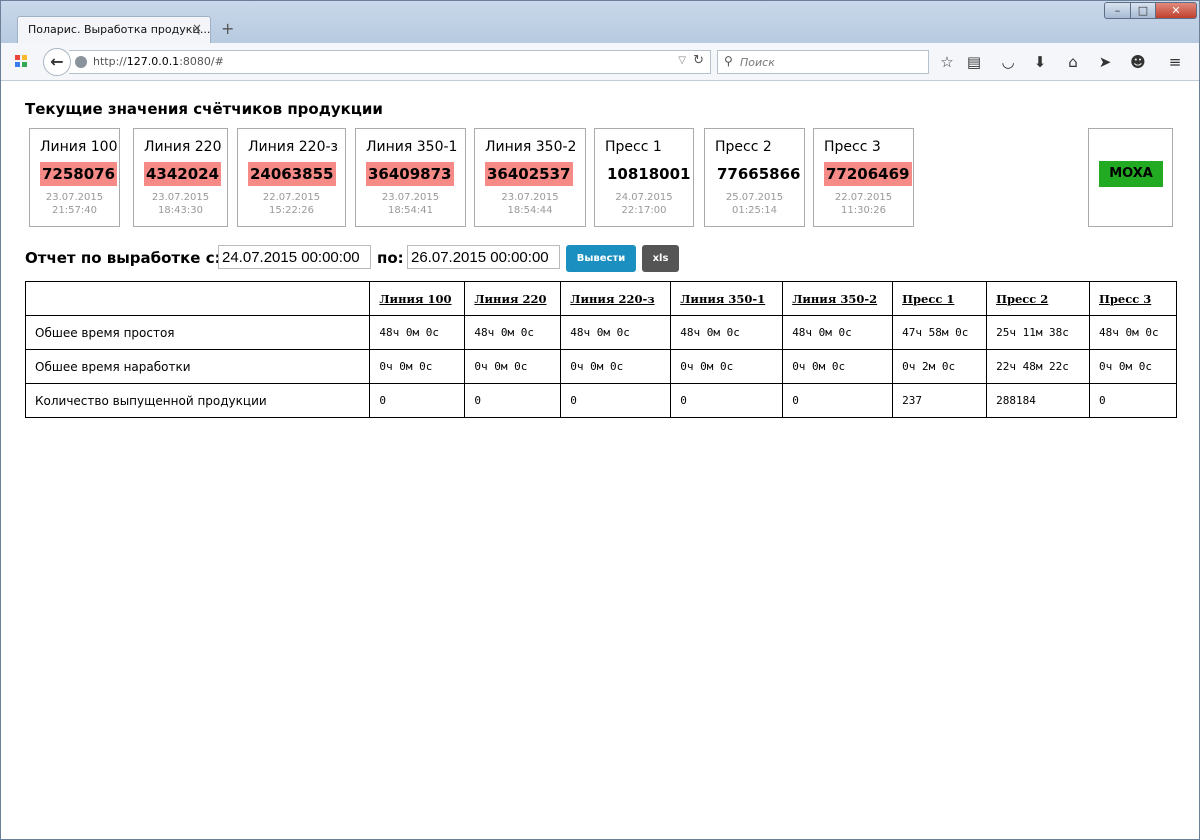 This screenshot has width=1200, height=840. What do you see at coordinates (1038, 366) in the screenshot?
I see `table-cell: 22ч 48м 22с` at bounding box center [1038, 366].